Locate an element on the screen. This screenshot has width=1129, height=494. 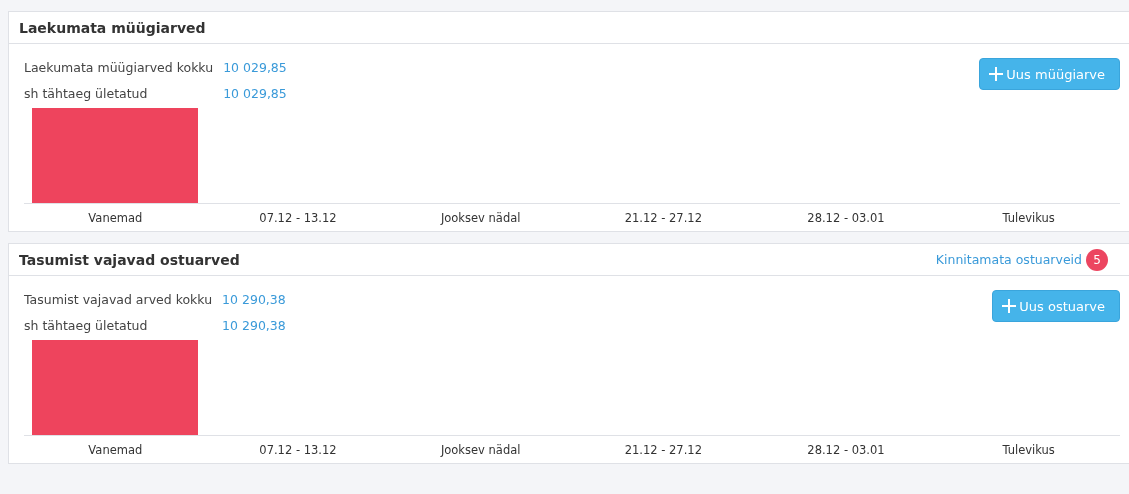
summary-label: Tasumist vajavad arved kokku is located at coordinates (118, 300).